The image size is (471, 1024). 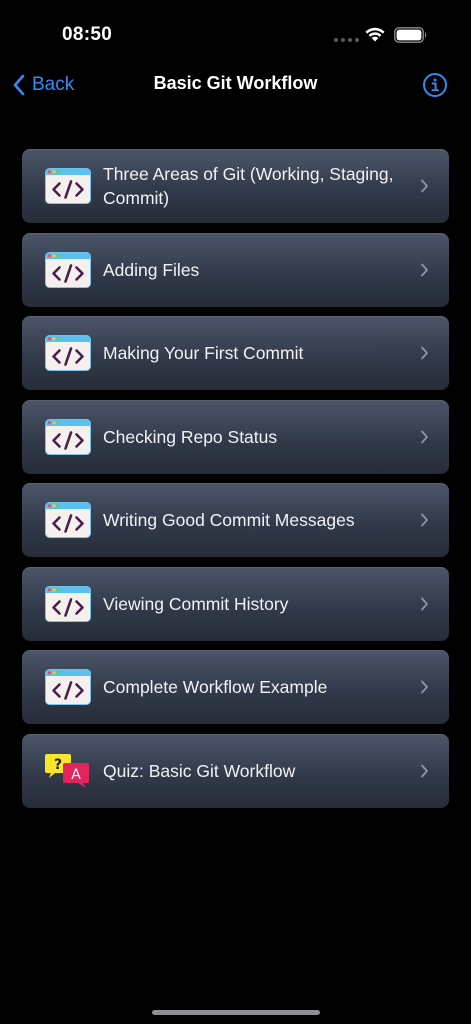 I want to click on lesson-label: Making Your First Commit, so click(x=203, y=353).